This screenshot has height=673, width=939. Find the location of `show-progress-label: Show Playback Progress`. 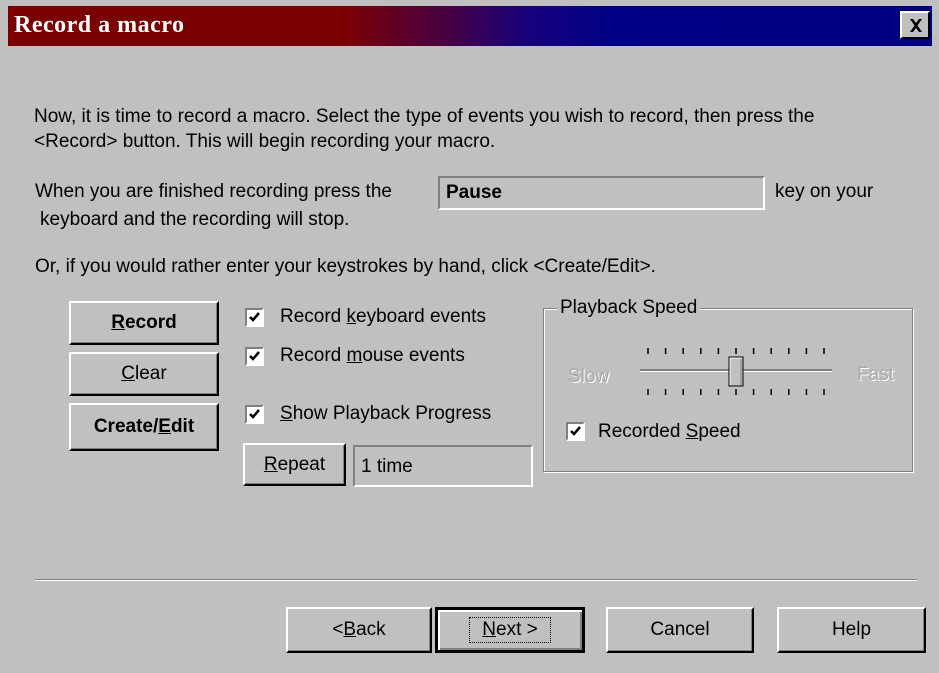

show-progress-label: Show Playback Progress is located at coordinates (385, 414).